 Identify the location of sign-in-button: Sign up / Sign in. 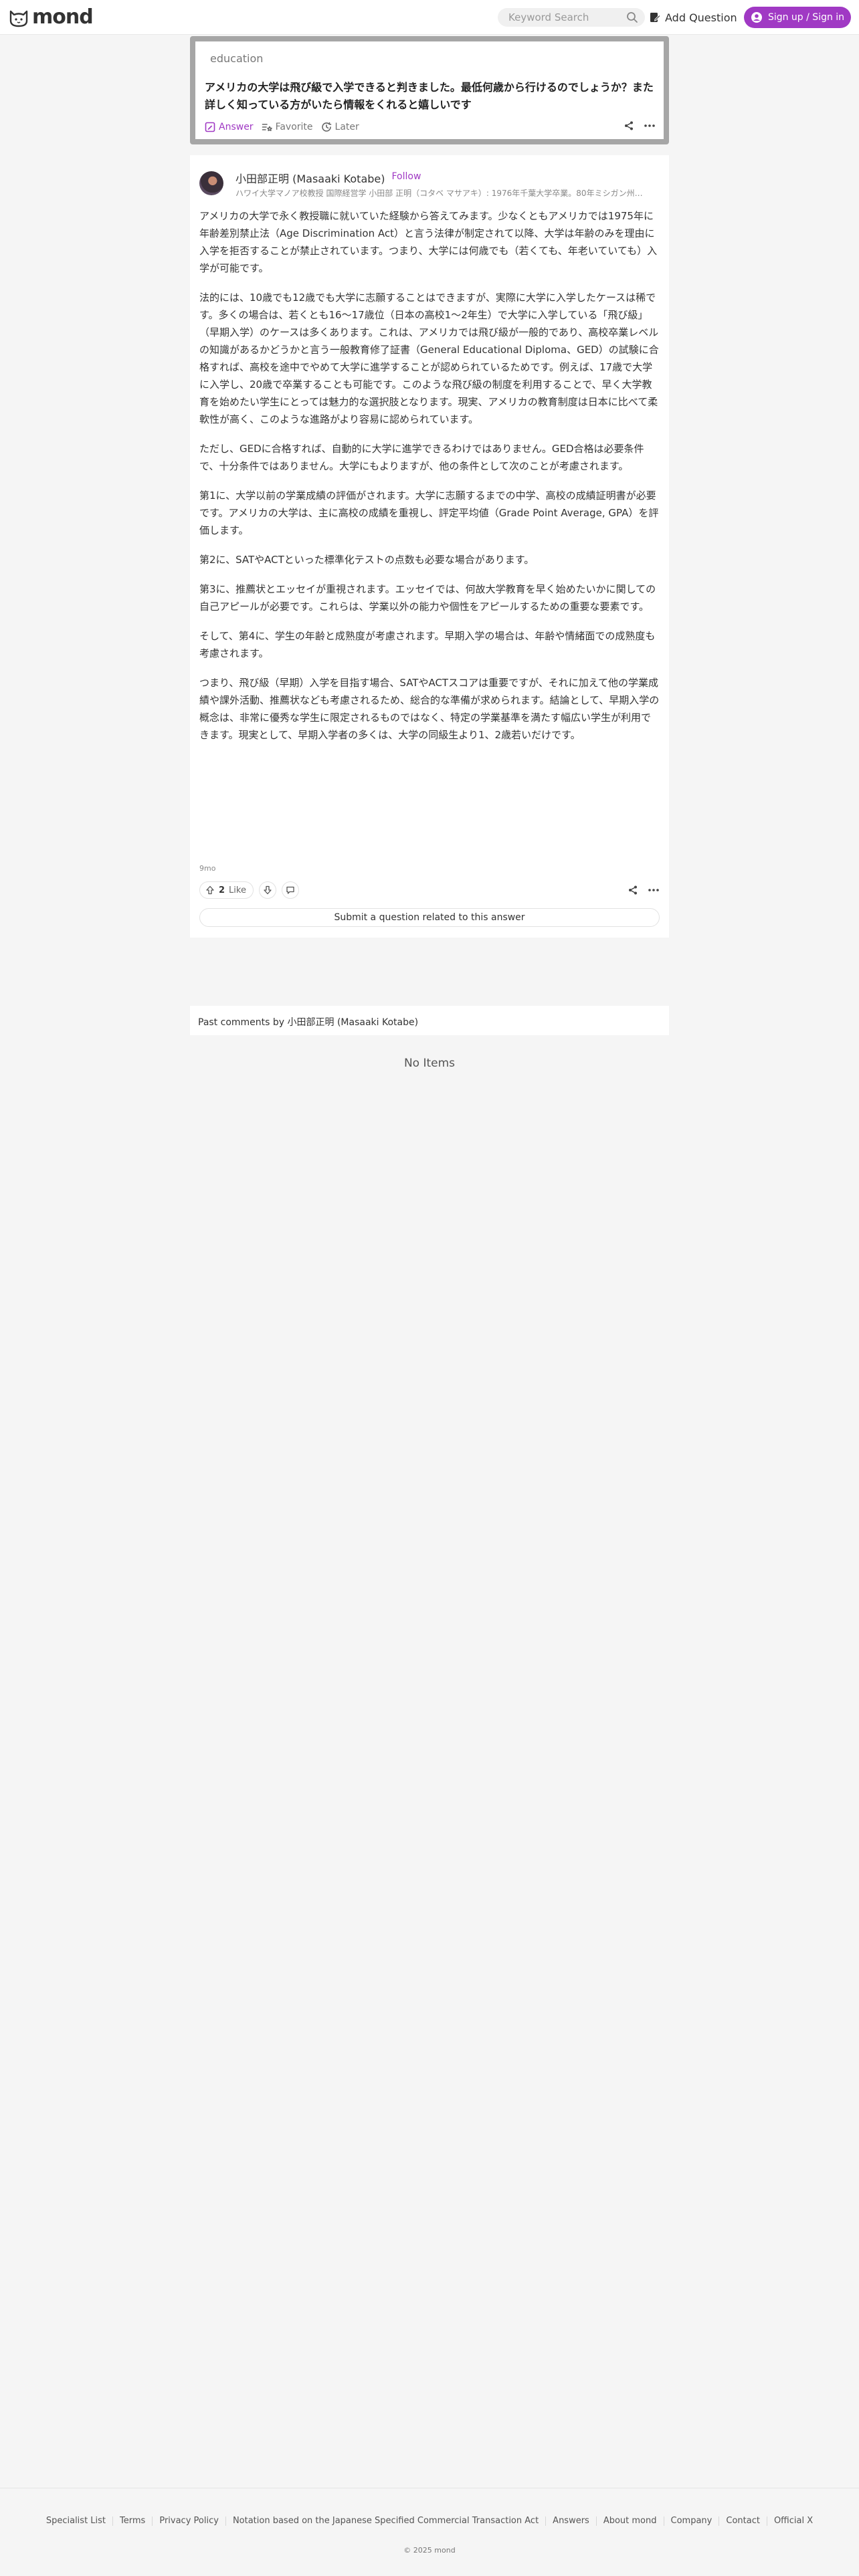
(797, 17).